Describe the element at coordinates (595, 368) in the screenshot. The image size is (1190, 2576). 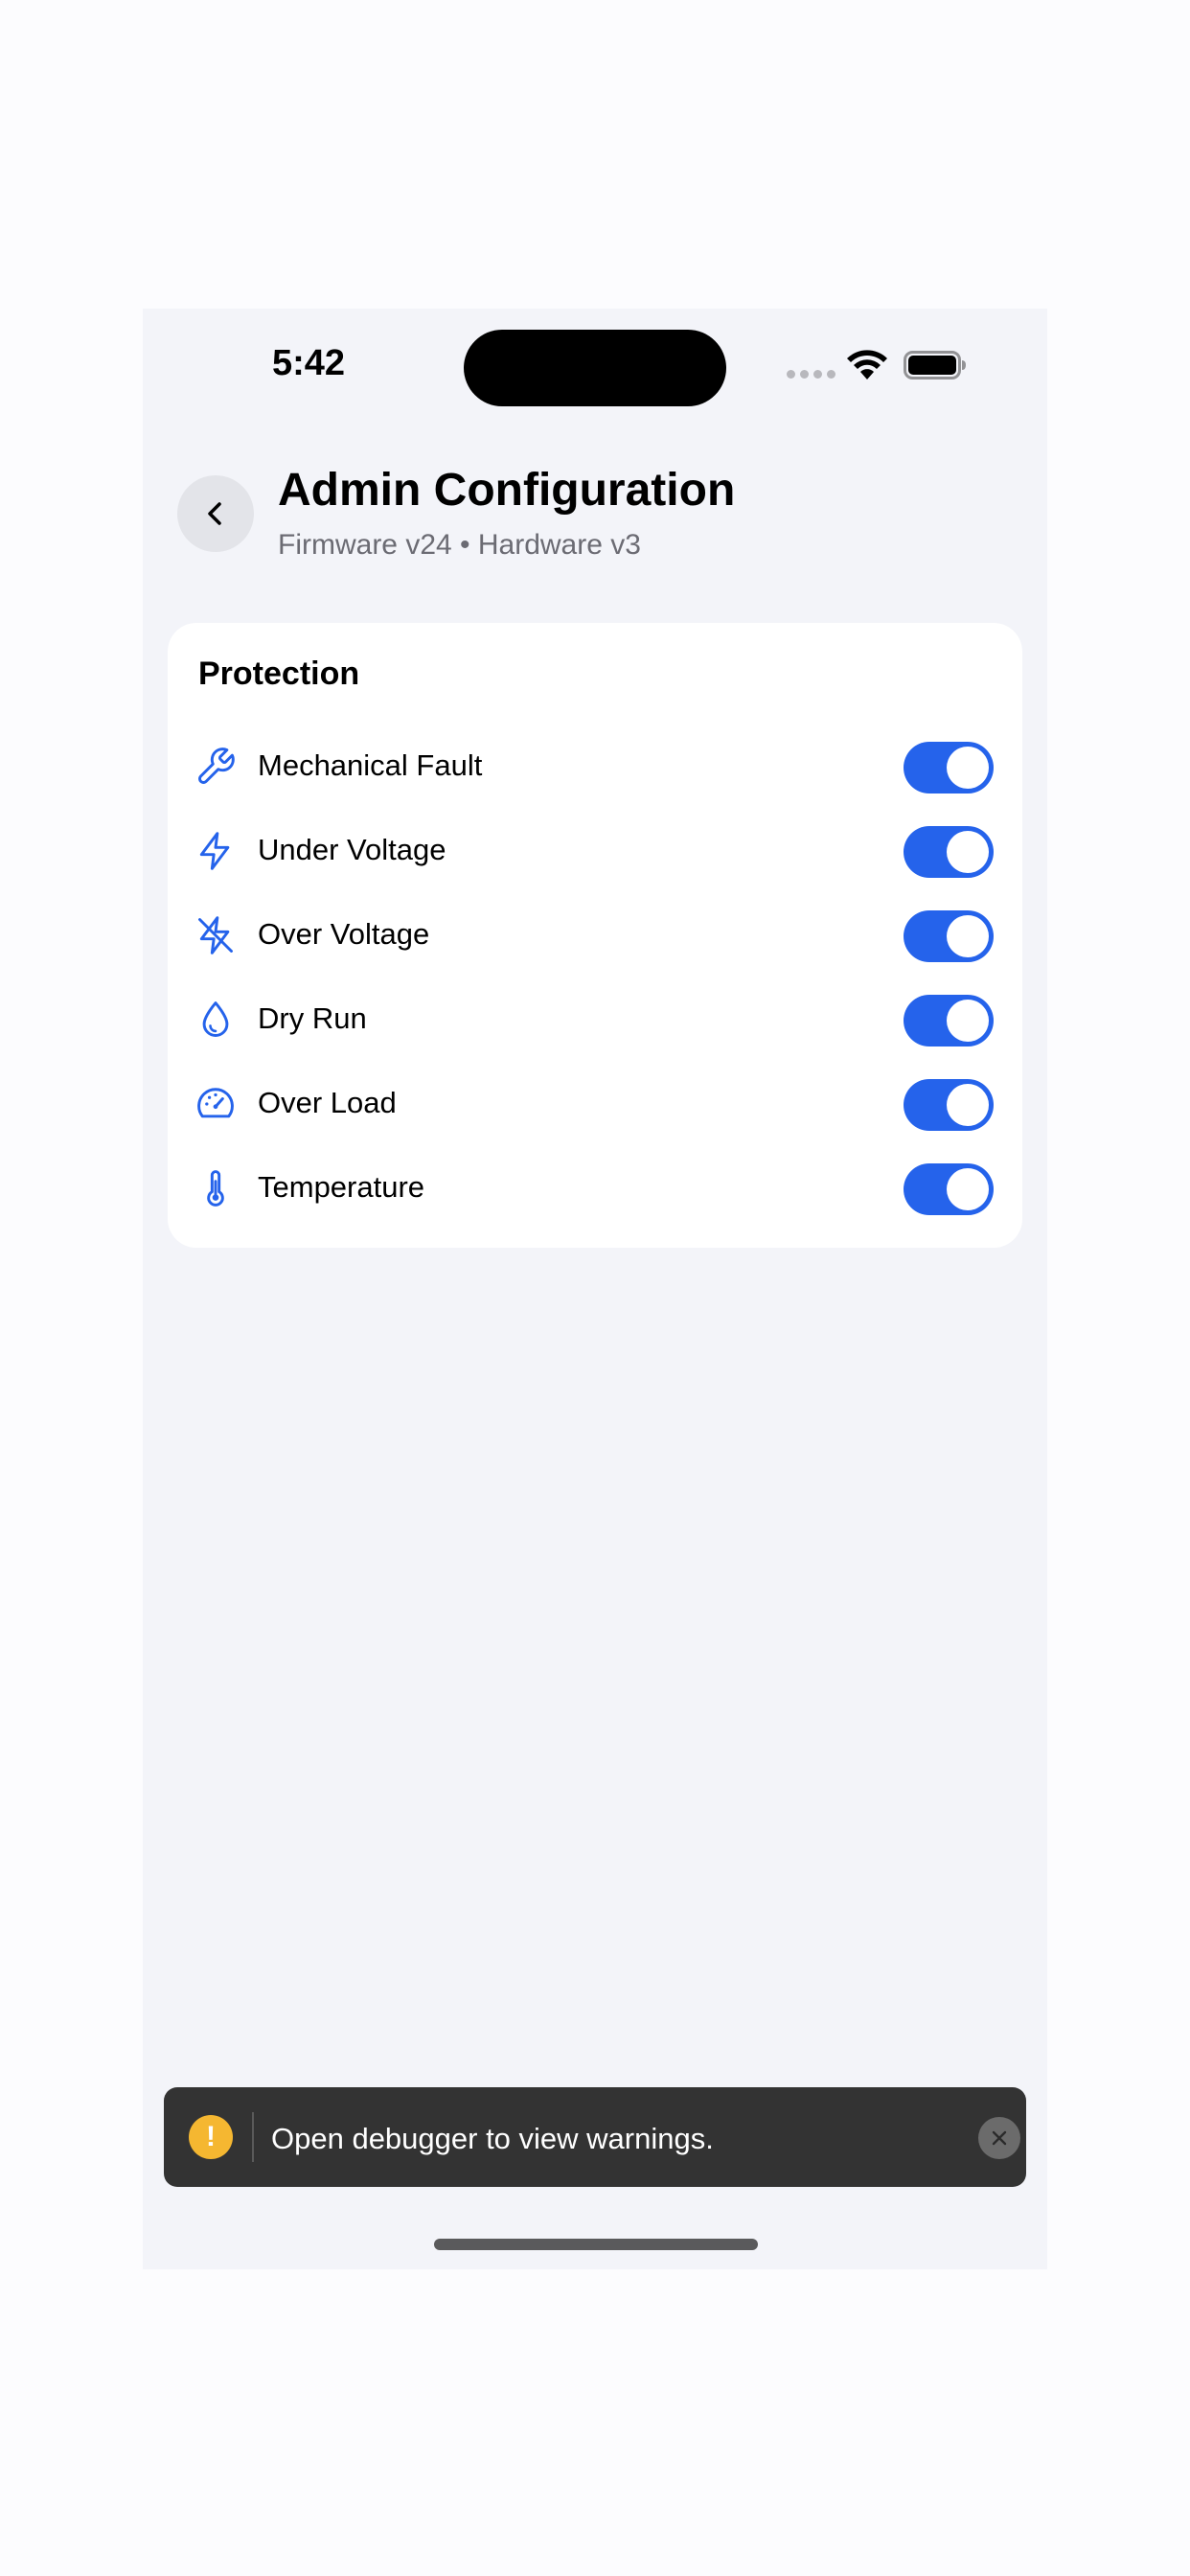
I see `dynamic-island` at that location.